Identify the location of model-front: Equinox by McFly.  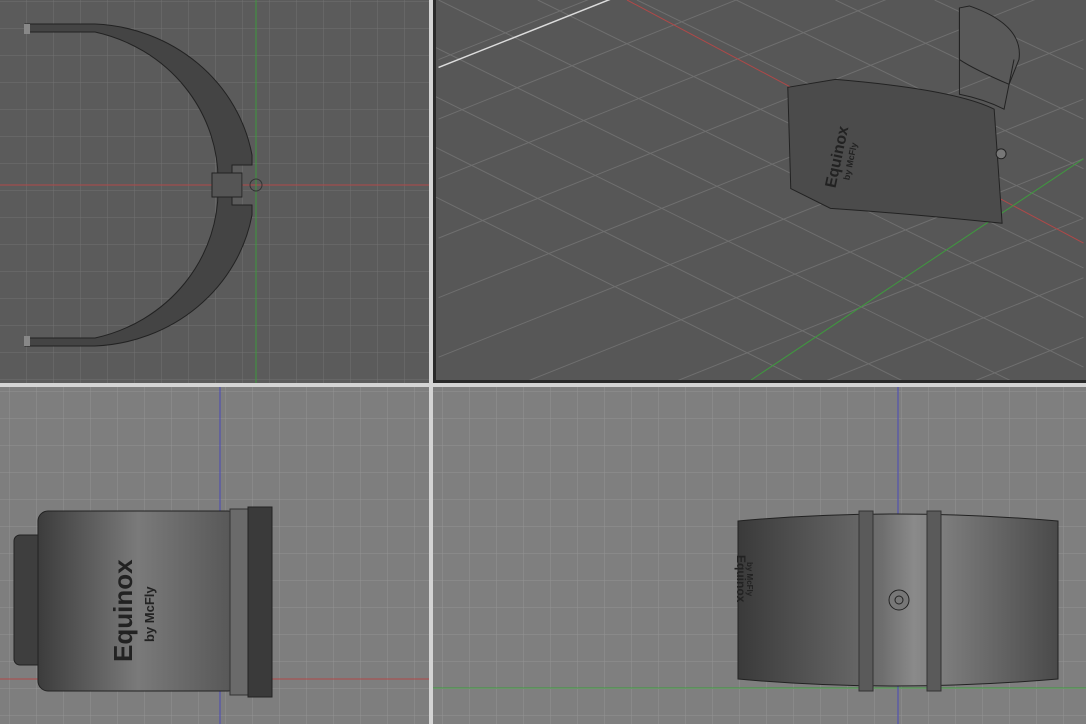
(143, 602).